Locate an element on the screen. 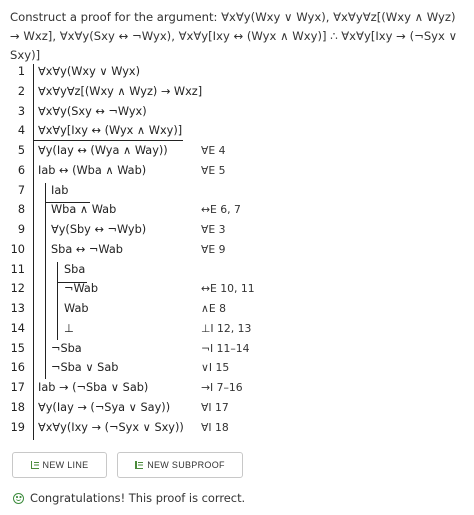 This screenshot has width=474, height=515. line-formula: ∀x∀y(Wxy ∨ Wyx) is located at coordinates (89, 71).